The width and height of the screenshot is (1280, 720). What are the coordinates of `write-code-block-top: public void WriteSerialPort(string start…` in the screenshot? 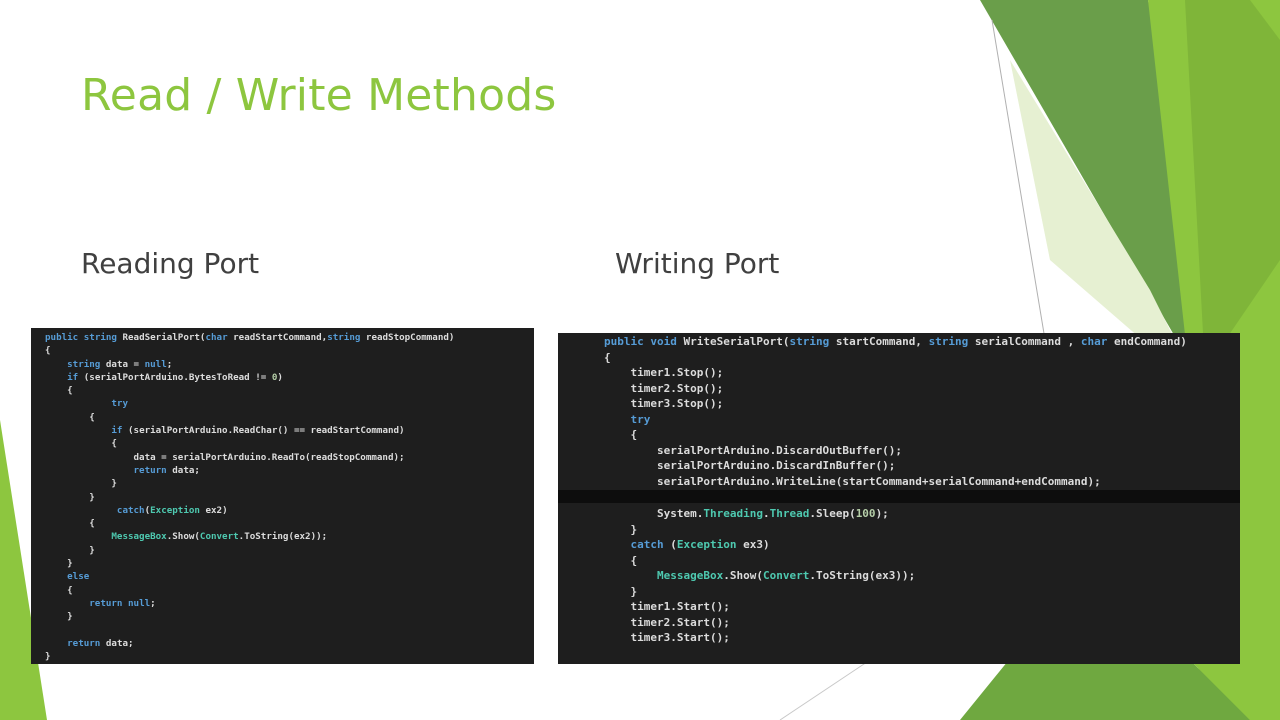 It's located at (895, 411).